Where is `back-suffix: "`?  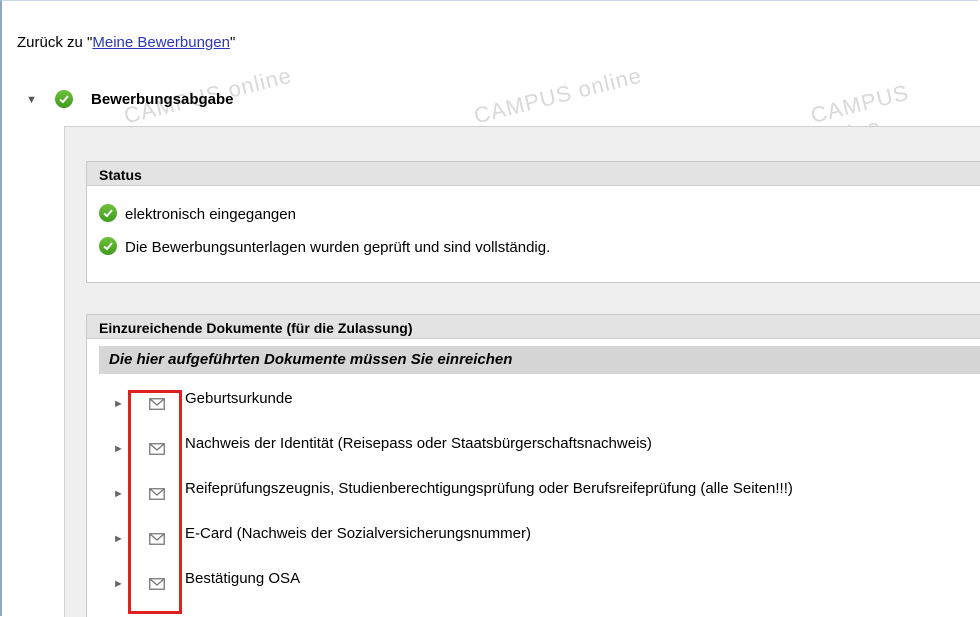 back-suffix: " is located at coordinates (232, 42).